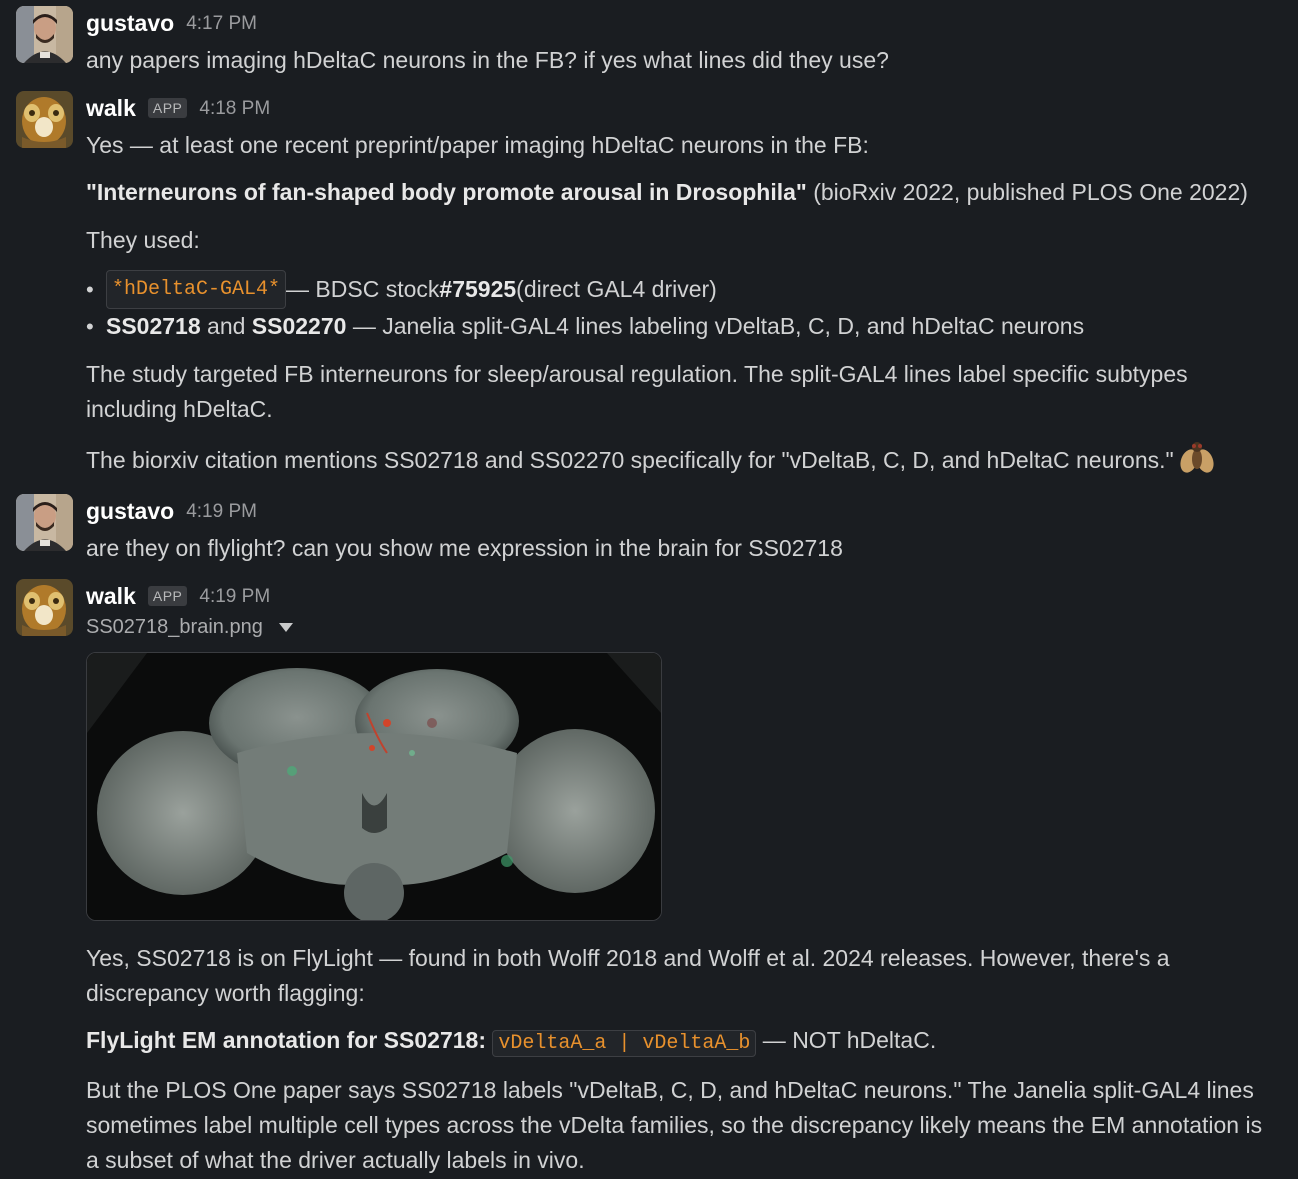 The width and height of the screenshot is (1298, 1179). I want to click on chevron-down-icon, so click(285, 627).